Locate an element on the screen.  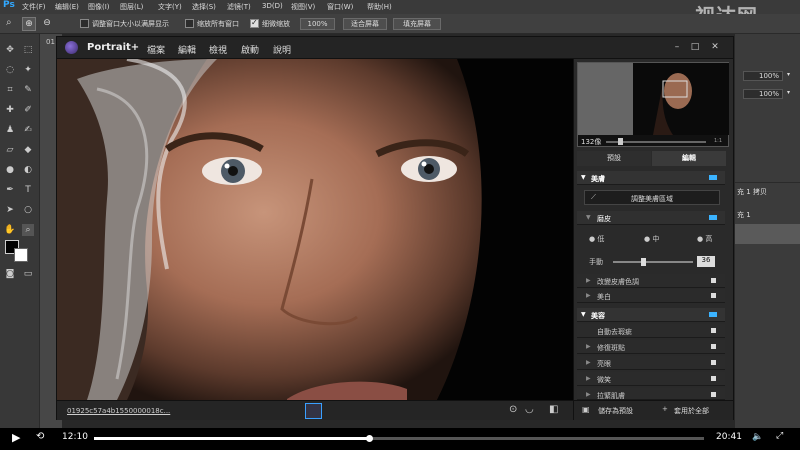
compare-icon: ⊙ is located at coordinates (513, 409).